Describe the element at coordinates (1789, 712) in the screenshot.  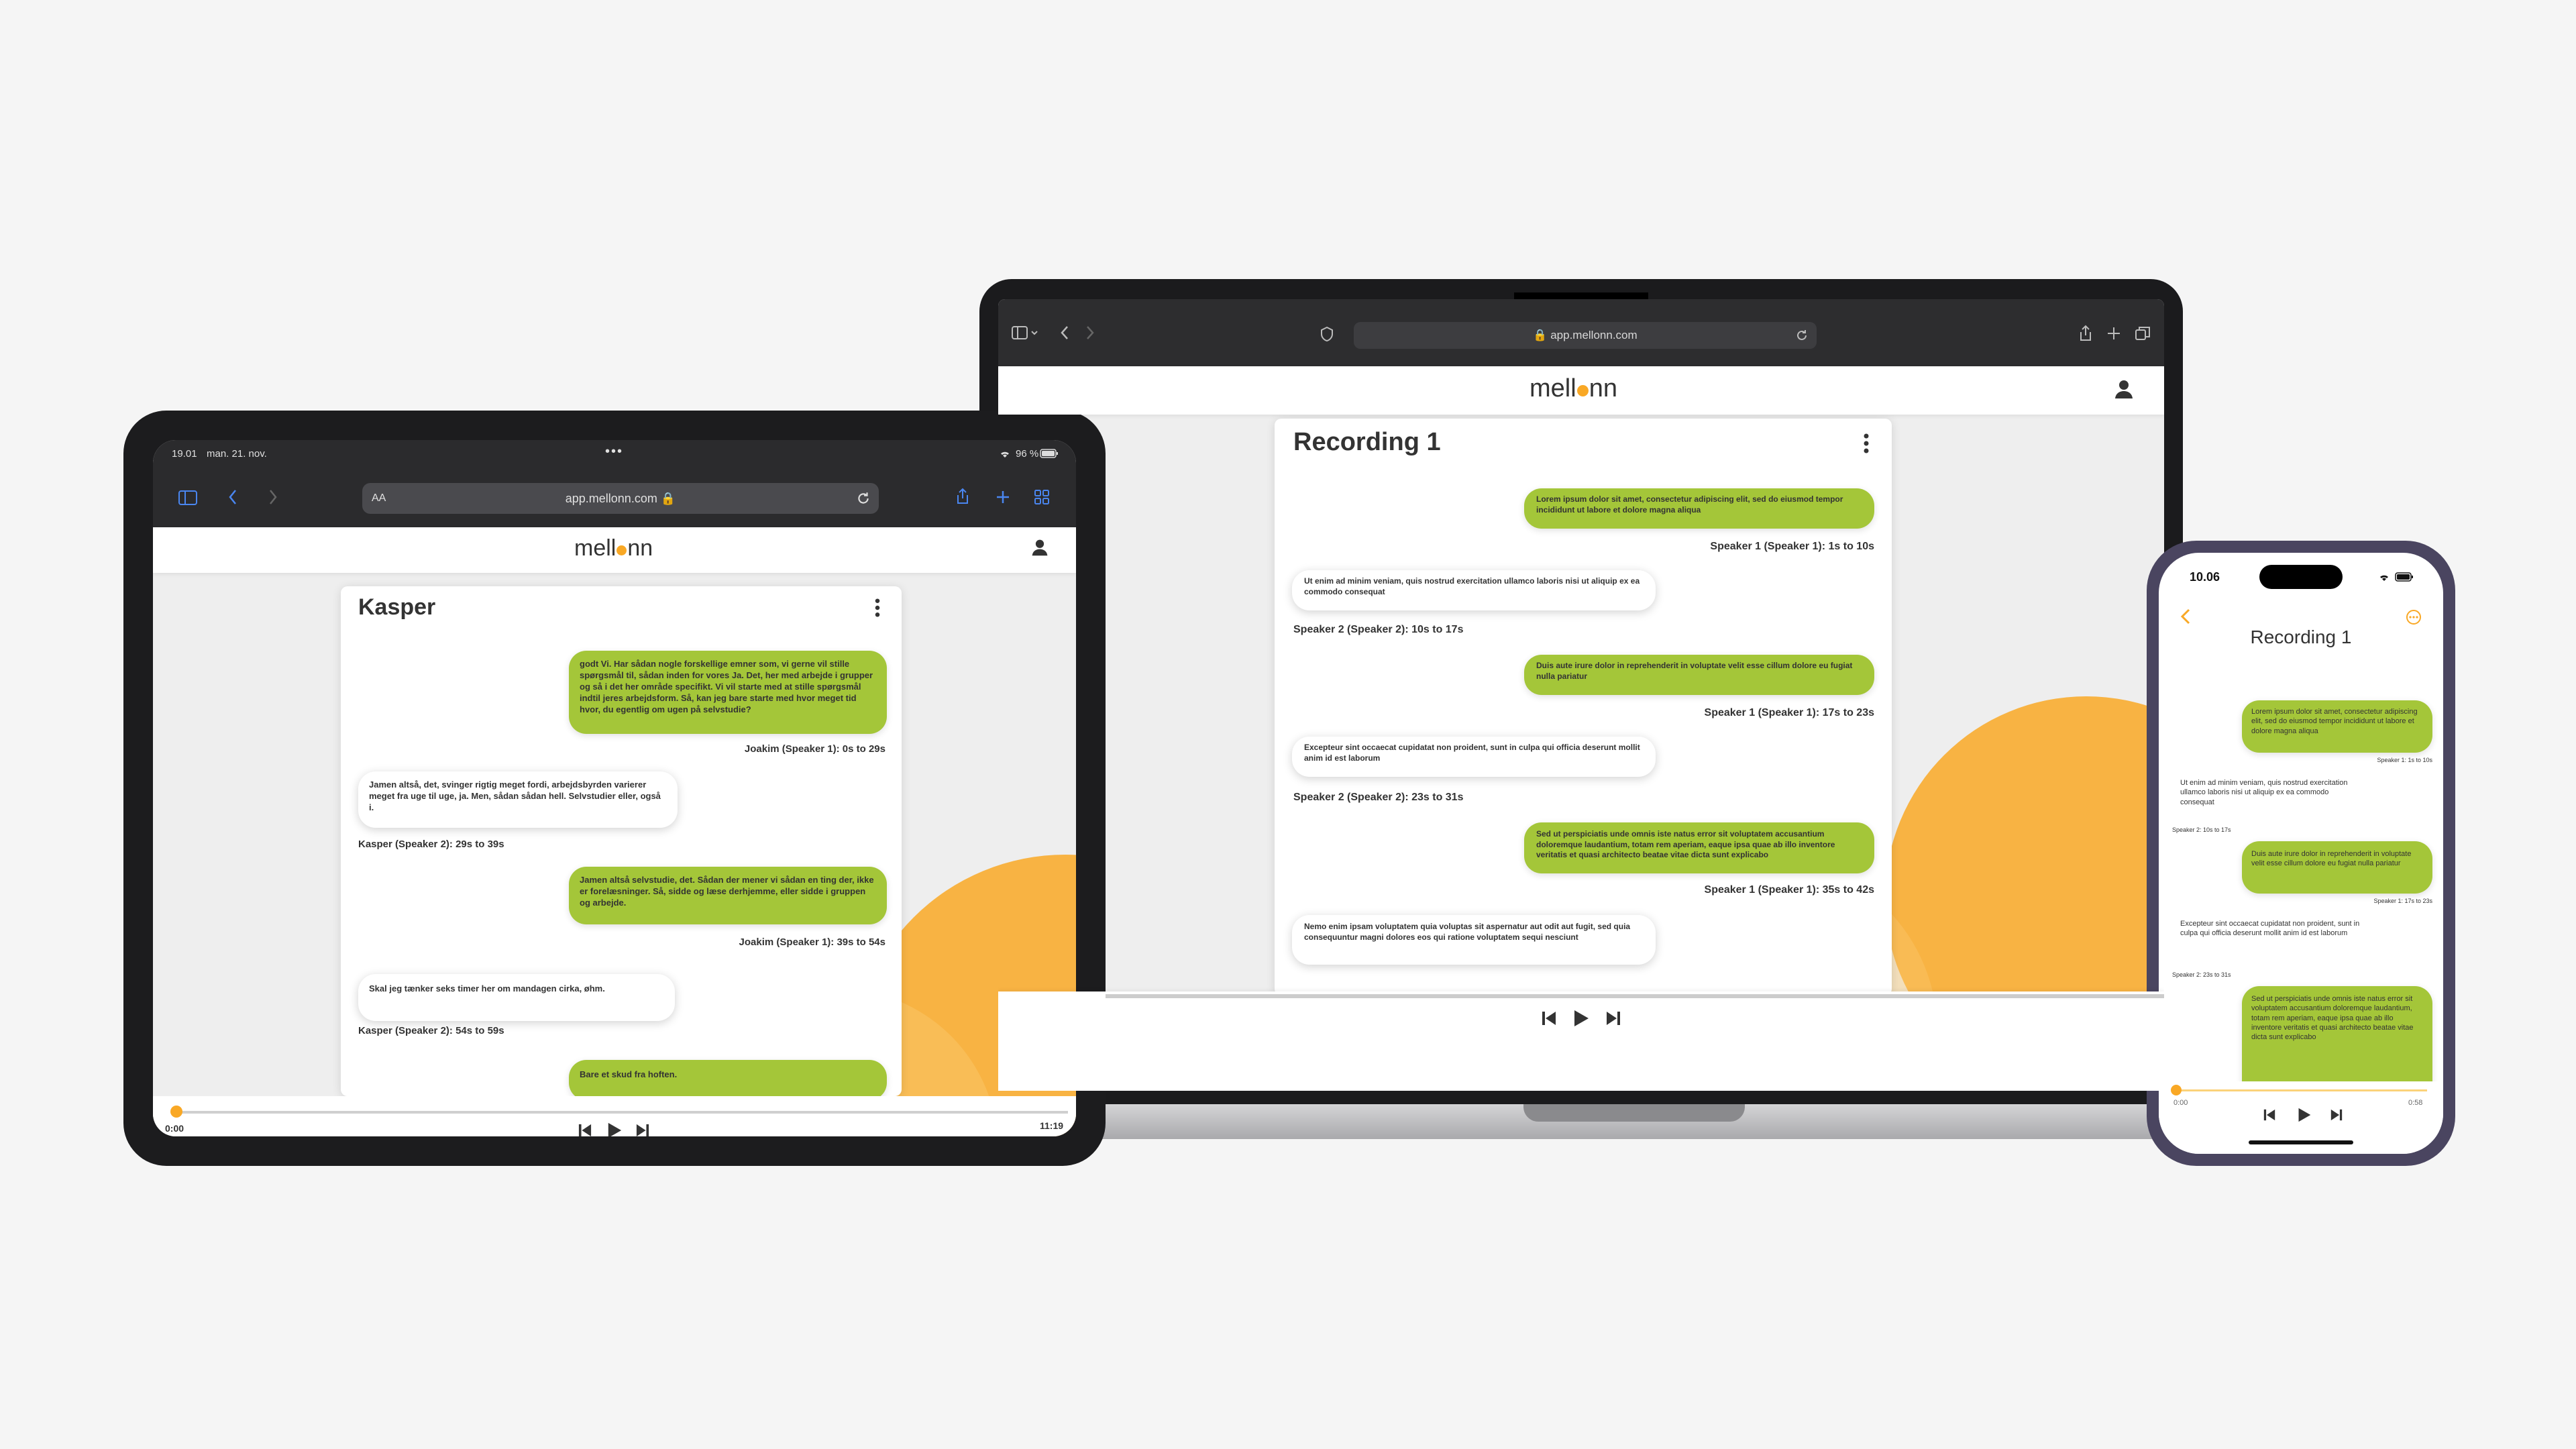
I see `speaker-label: Speaker 1 (Speaker 1): 17s to 23s` at that location.